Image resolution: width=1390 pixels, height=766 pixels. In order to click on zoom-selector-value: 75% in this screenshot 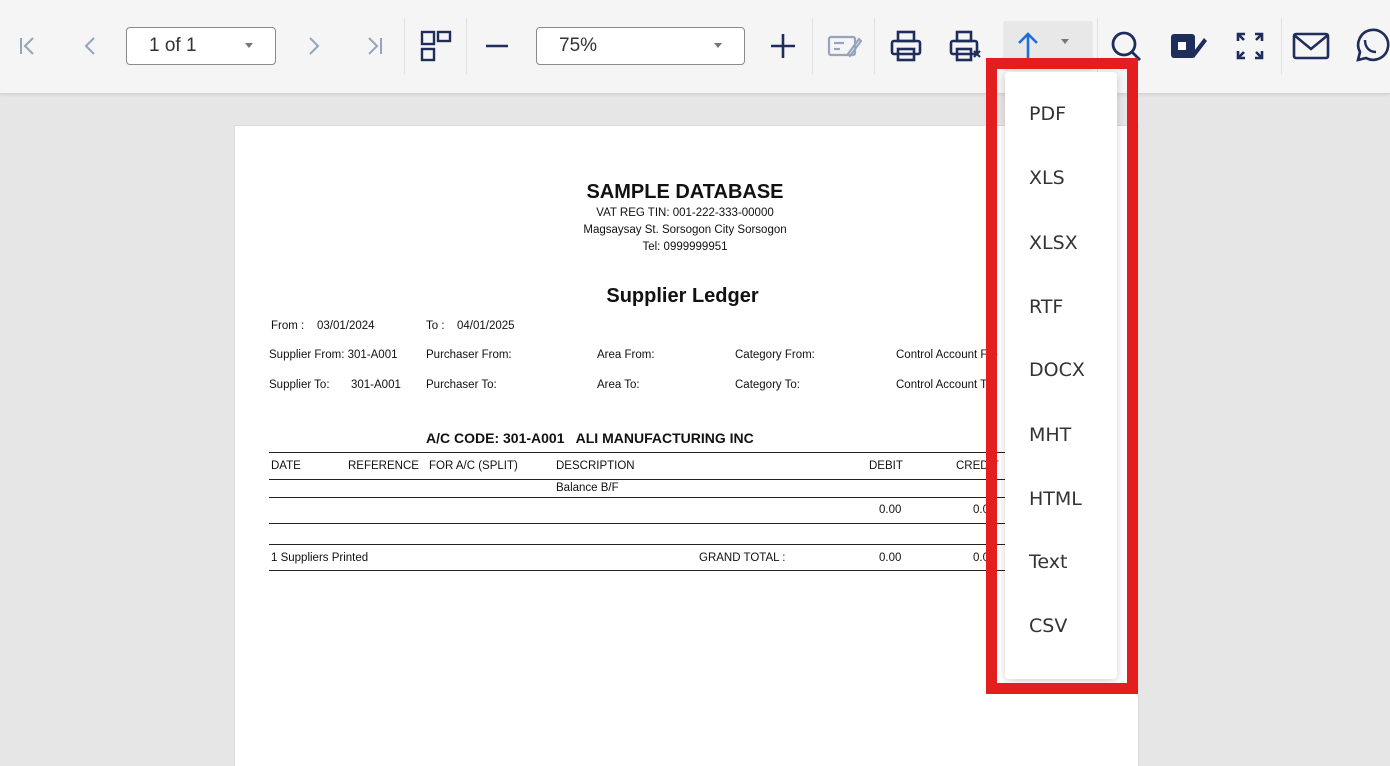, I will do `click(578, 45)`.